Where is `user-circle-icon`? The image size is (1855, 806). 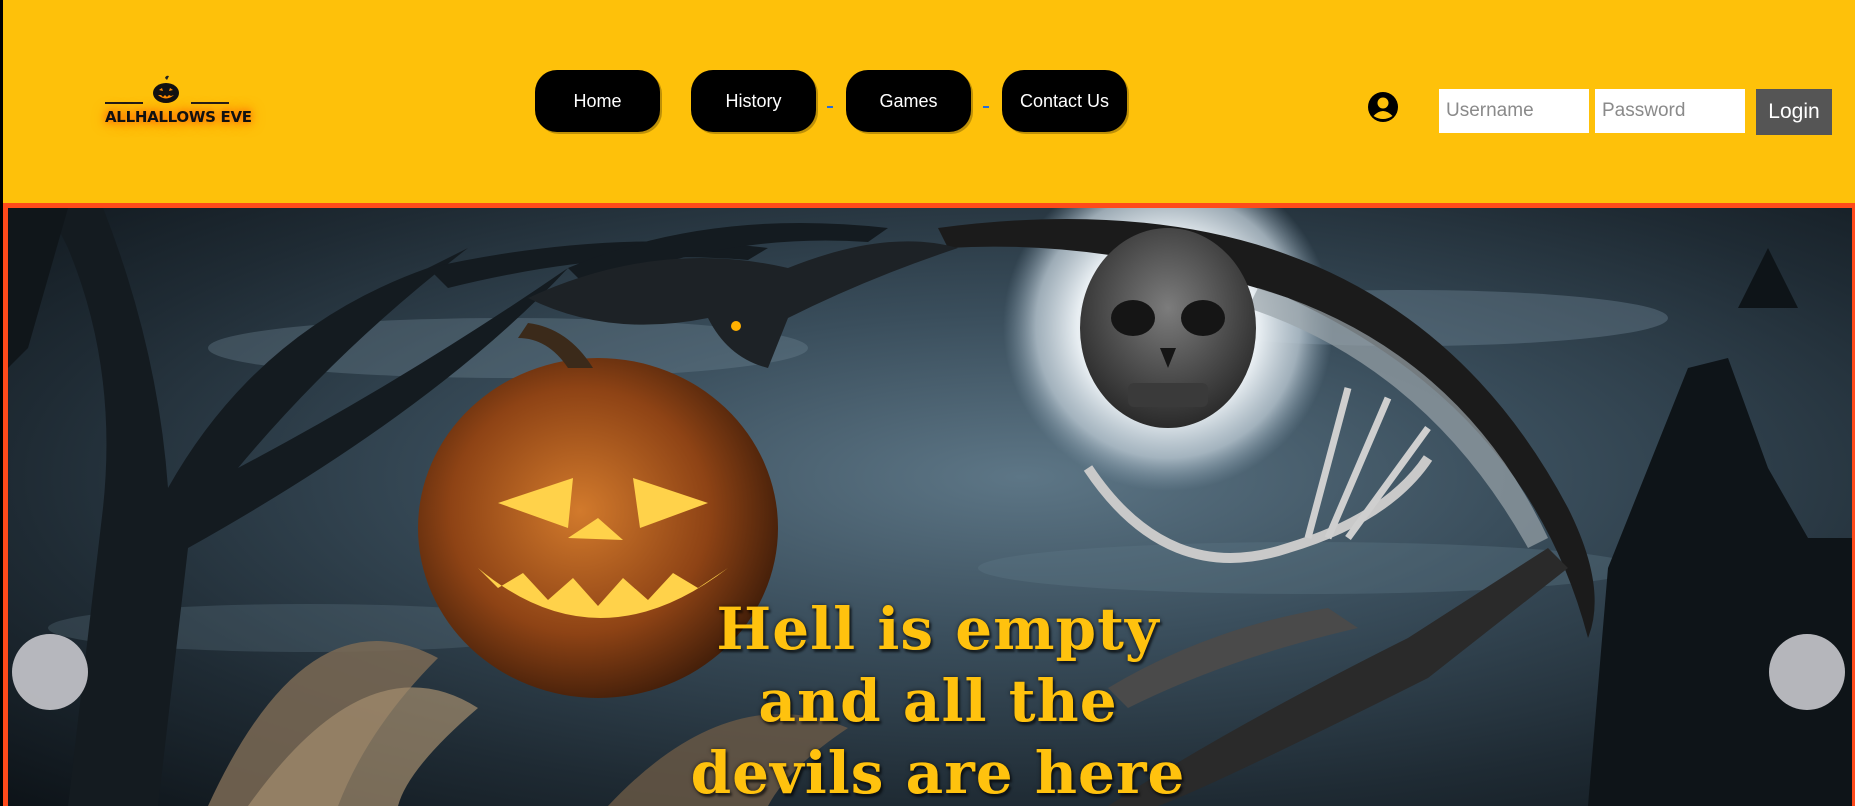
user-circle-icon is located at coordinates (1383, 107).